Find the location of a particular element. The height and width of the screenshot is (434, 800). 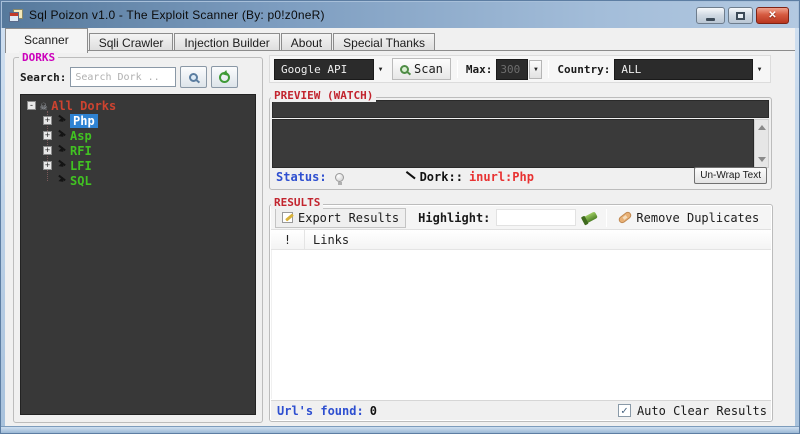

status-row: Status: Dork:: inurl:Php Un-Wrap Text is located at coordinates (520, 177).